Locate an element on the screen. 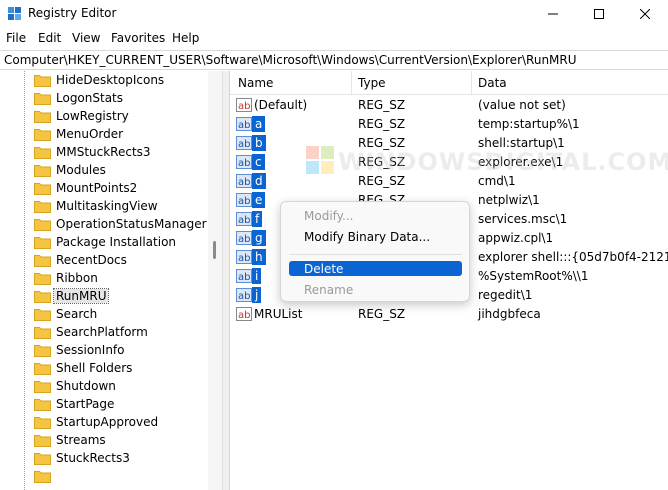 Image resolution: width=668 pixels, height=490 pixels. tree-item: MountPoints2 is located at coordinates (124, 188).